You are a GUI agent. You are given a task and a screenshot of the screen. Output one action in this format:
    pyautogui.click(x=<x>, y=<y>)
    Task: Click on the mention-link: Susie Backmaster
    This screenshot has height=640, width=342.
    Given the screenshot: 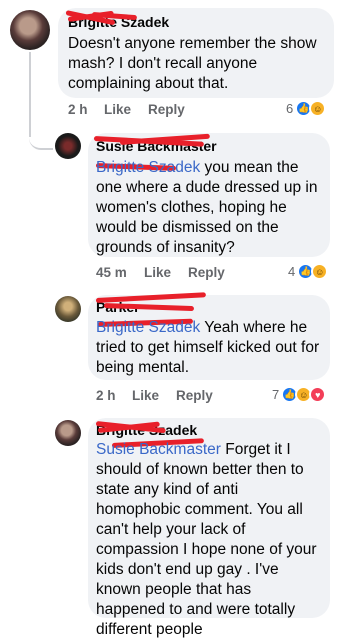 What is the action you would take?
    pyautogui.click(x=158, y=449)
    